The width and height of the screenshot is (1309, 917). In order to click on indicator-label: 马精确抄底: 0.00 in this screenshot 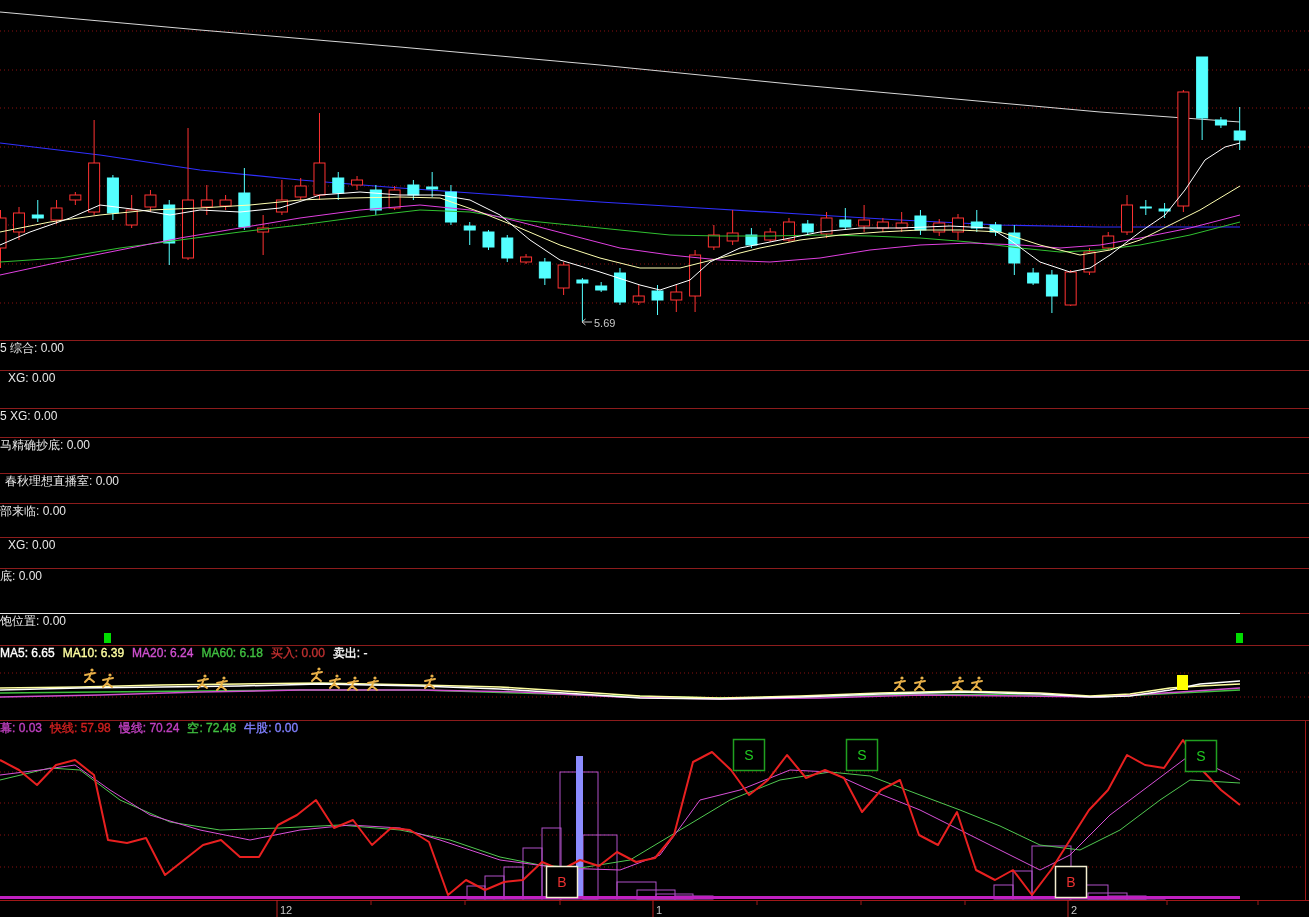, I will do `click(45, 445)`.